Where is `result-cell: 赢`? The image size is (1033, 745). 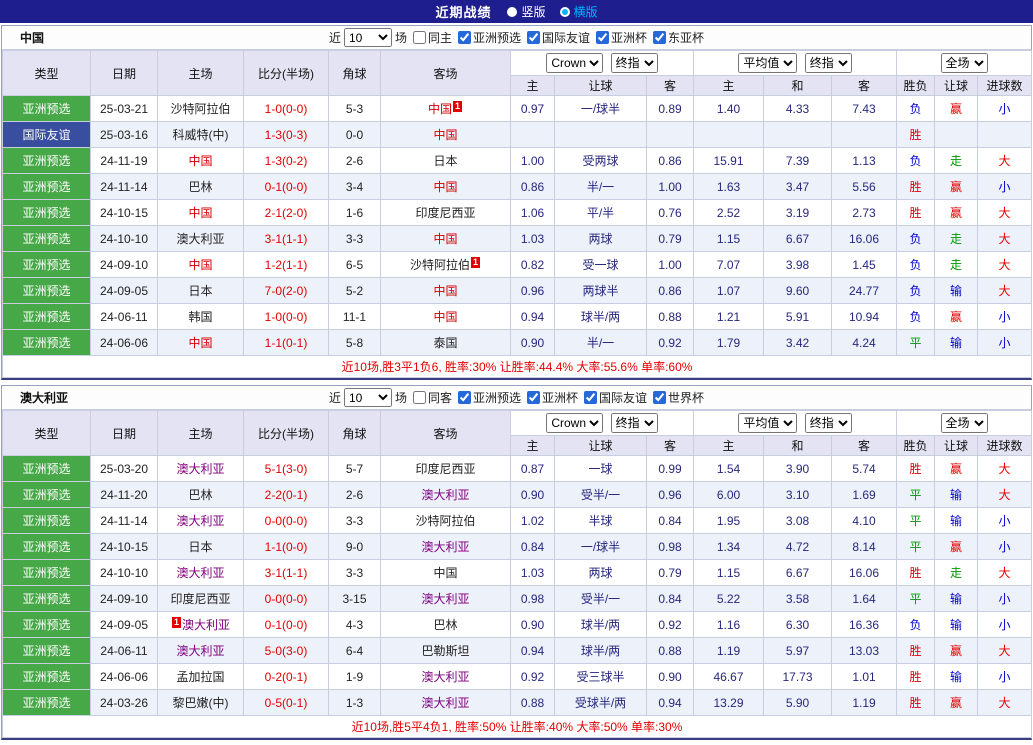 result-cell: 赢 is located at coordinates (956, 650).